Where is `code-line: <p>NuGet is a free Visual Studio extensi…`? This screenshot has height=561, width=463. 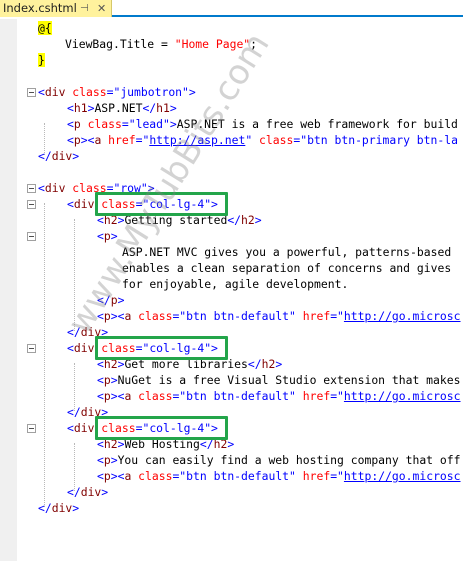 code-line: <p>NuGet is a free Visual Studio extensi… is located at coordinates (279, 380).